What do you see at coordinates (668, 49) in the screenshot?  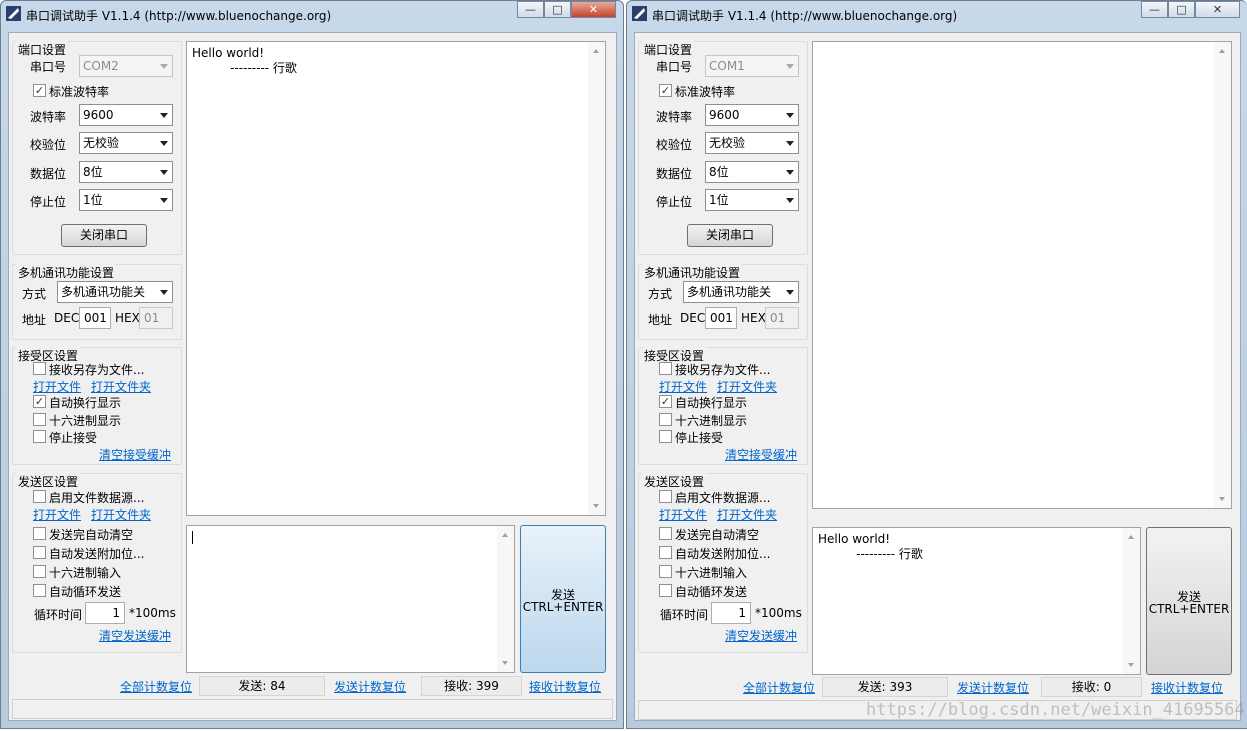 I see `group-title: 端口设置` at bounding box center [668, 49].